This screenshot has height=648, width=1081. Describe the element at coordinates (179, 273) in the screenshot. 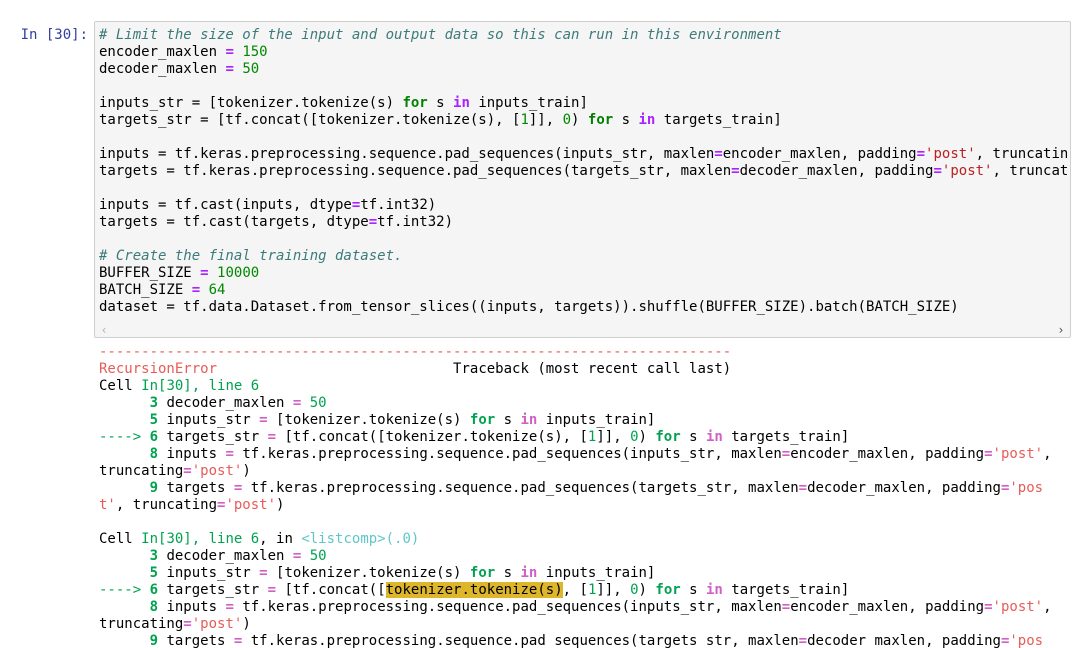

I see `code-line: BUFFER_SIZE = 10000` at that location.